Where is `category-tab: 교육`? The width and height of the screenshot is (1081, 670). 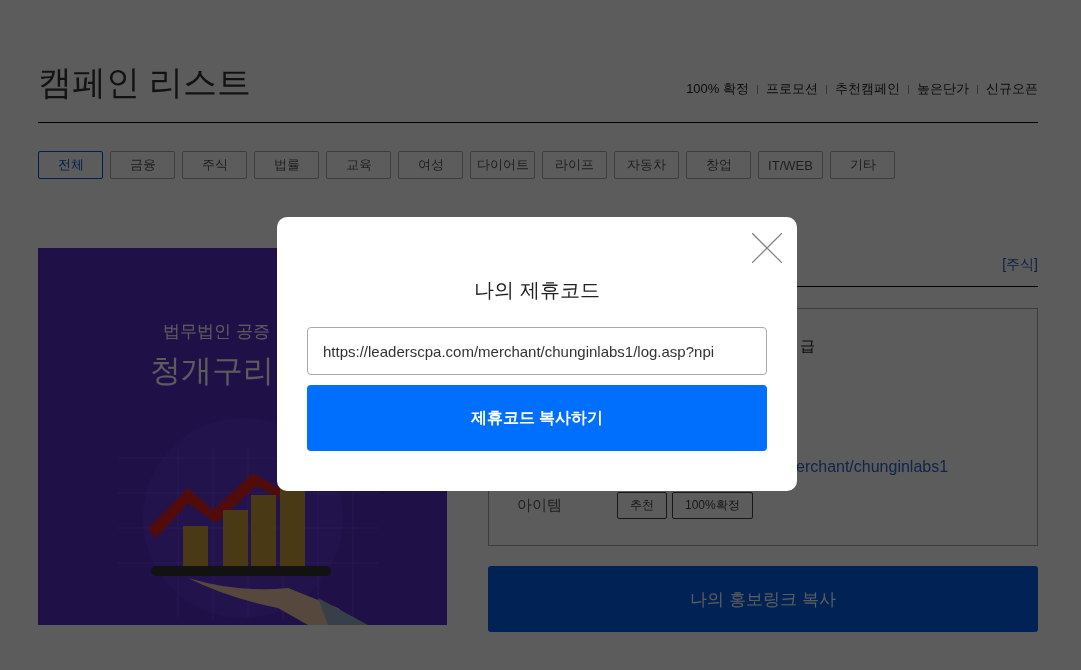 category-tab: 교육 is located at coordinates (358, 165).